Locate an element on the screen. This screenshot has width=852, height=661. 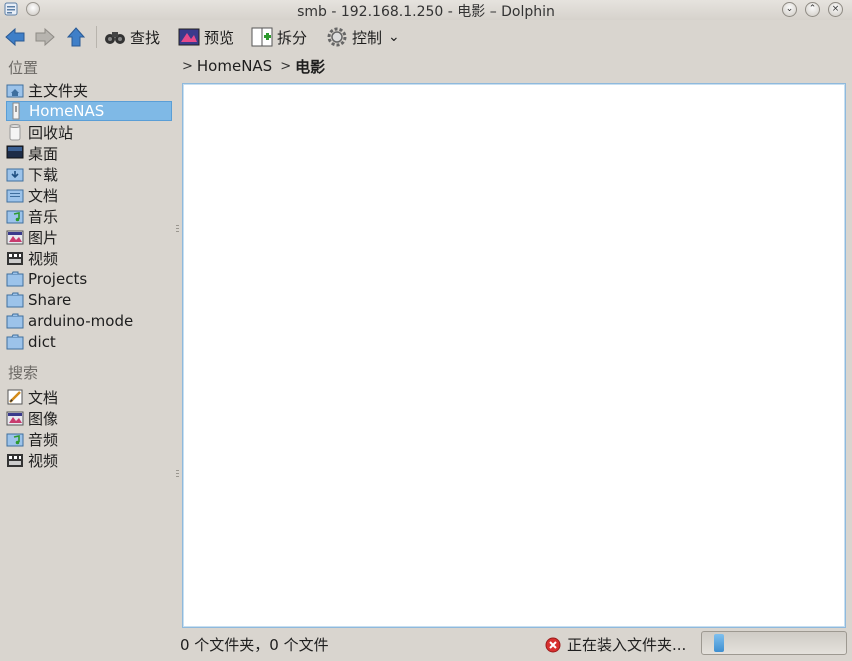
sidebar-search-item: 图像 is located at coordinates (89, 418).